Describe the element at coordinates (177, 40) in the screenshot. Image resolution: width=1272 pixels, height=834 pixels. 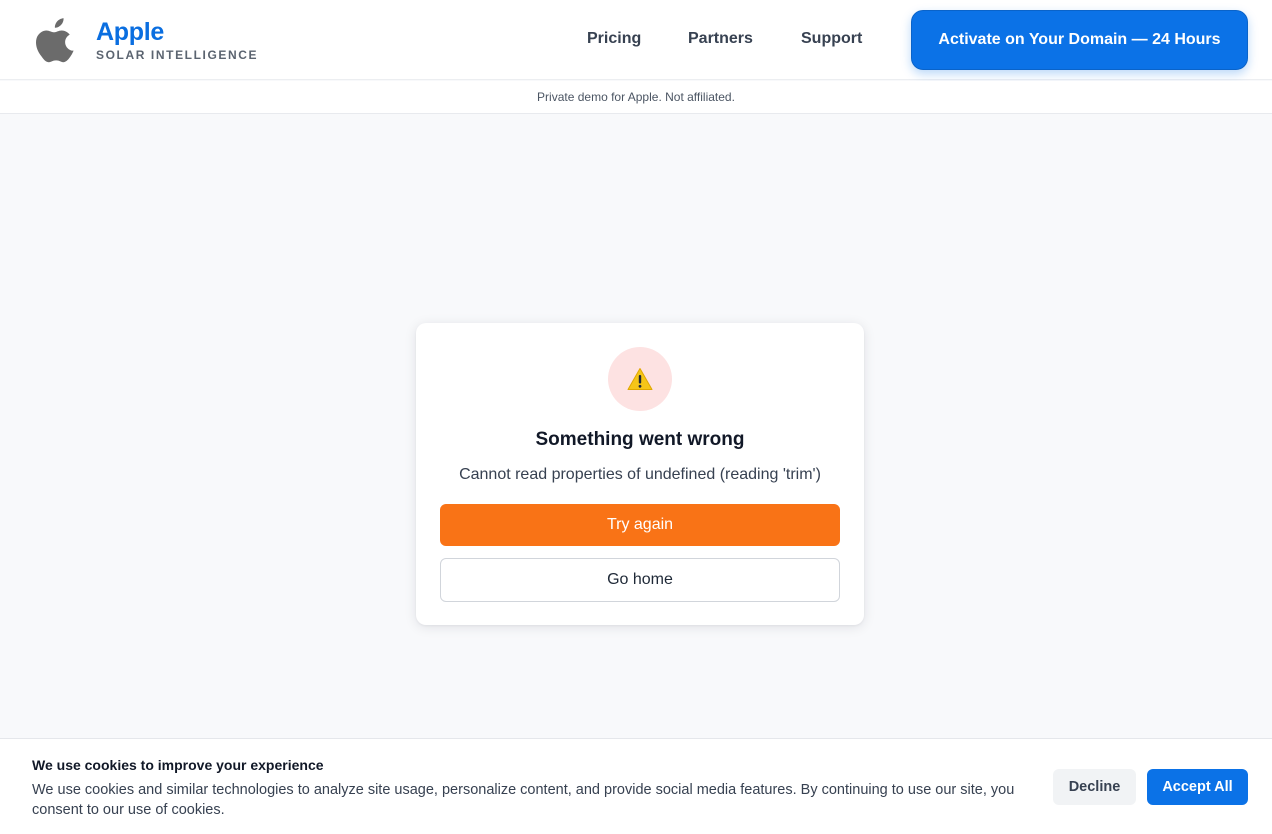
I see `brand: Apple SOLAR INTELLIGENCE` at that location.